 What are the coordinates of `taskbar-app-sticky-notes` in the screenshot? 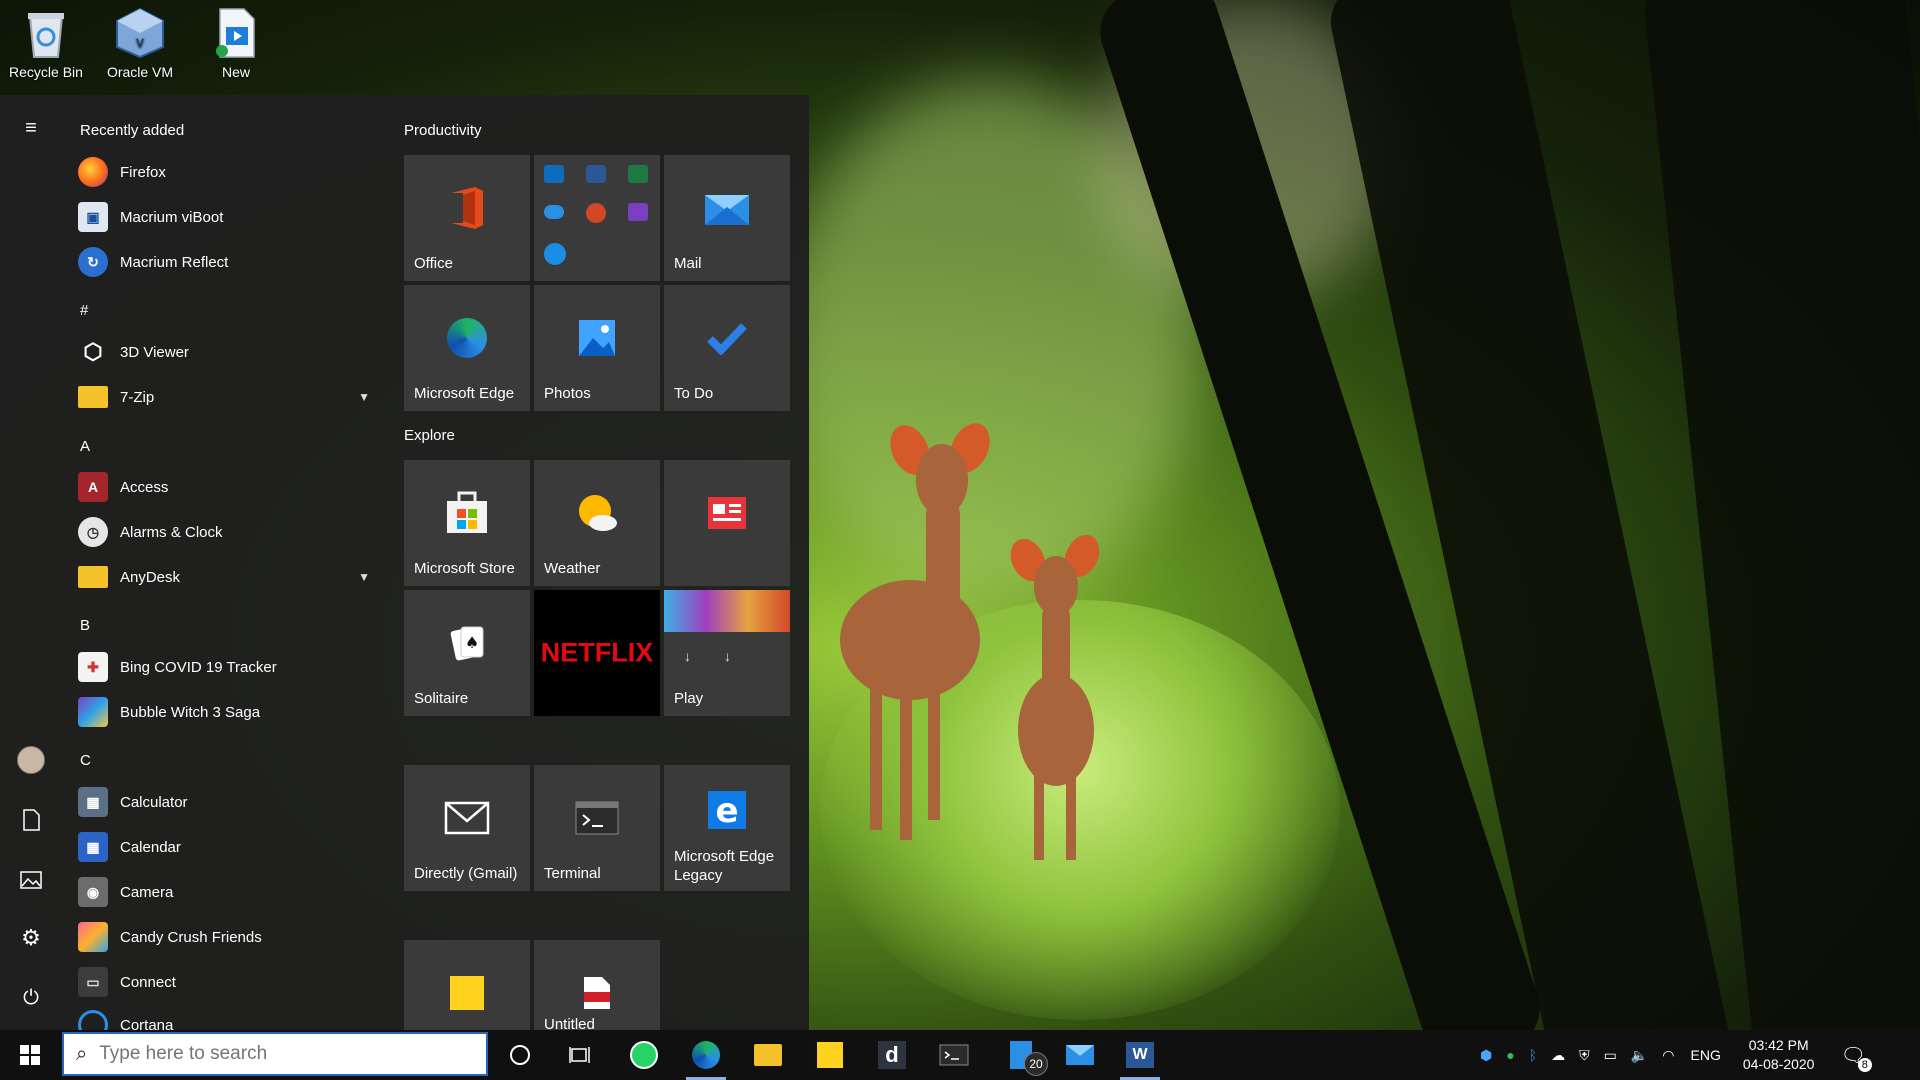 It's located at (830, 1055).